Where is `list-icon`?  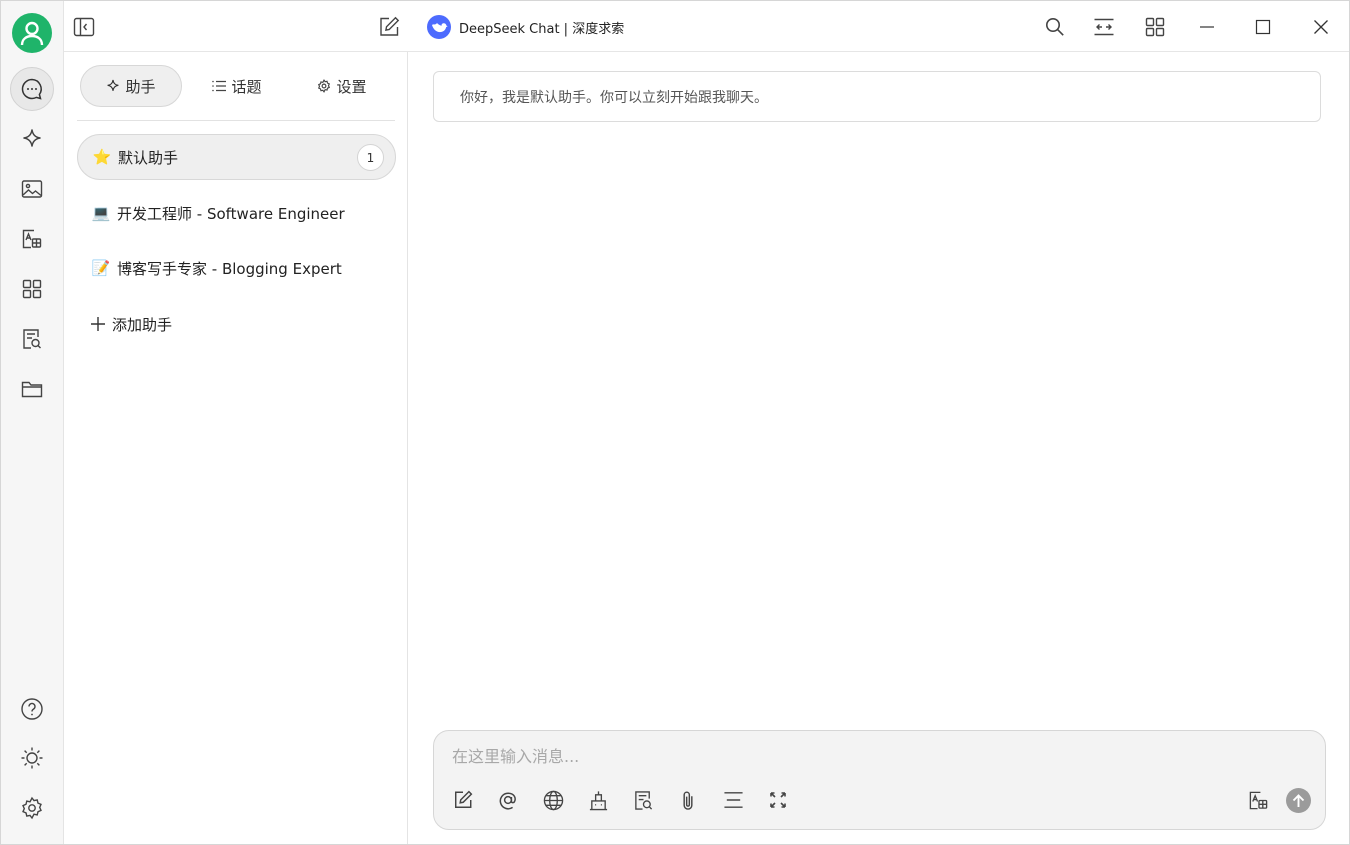 list-icon is located at coordinates (219, 86).